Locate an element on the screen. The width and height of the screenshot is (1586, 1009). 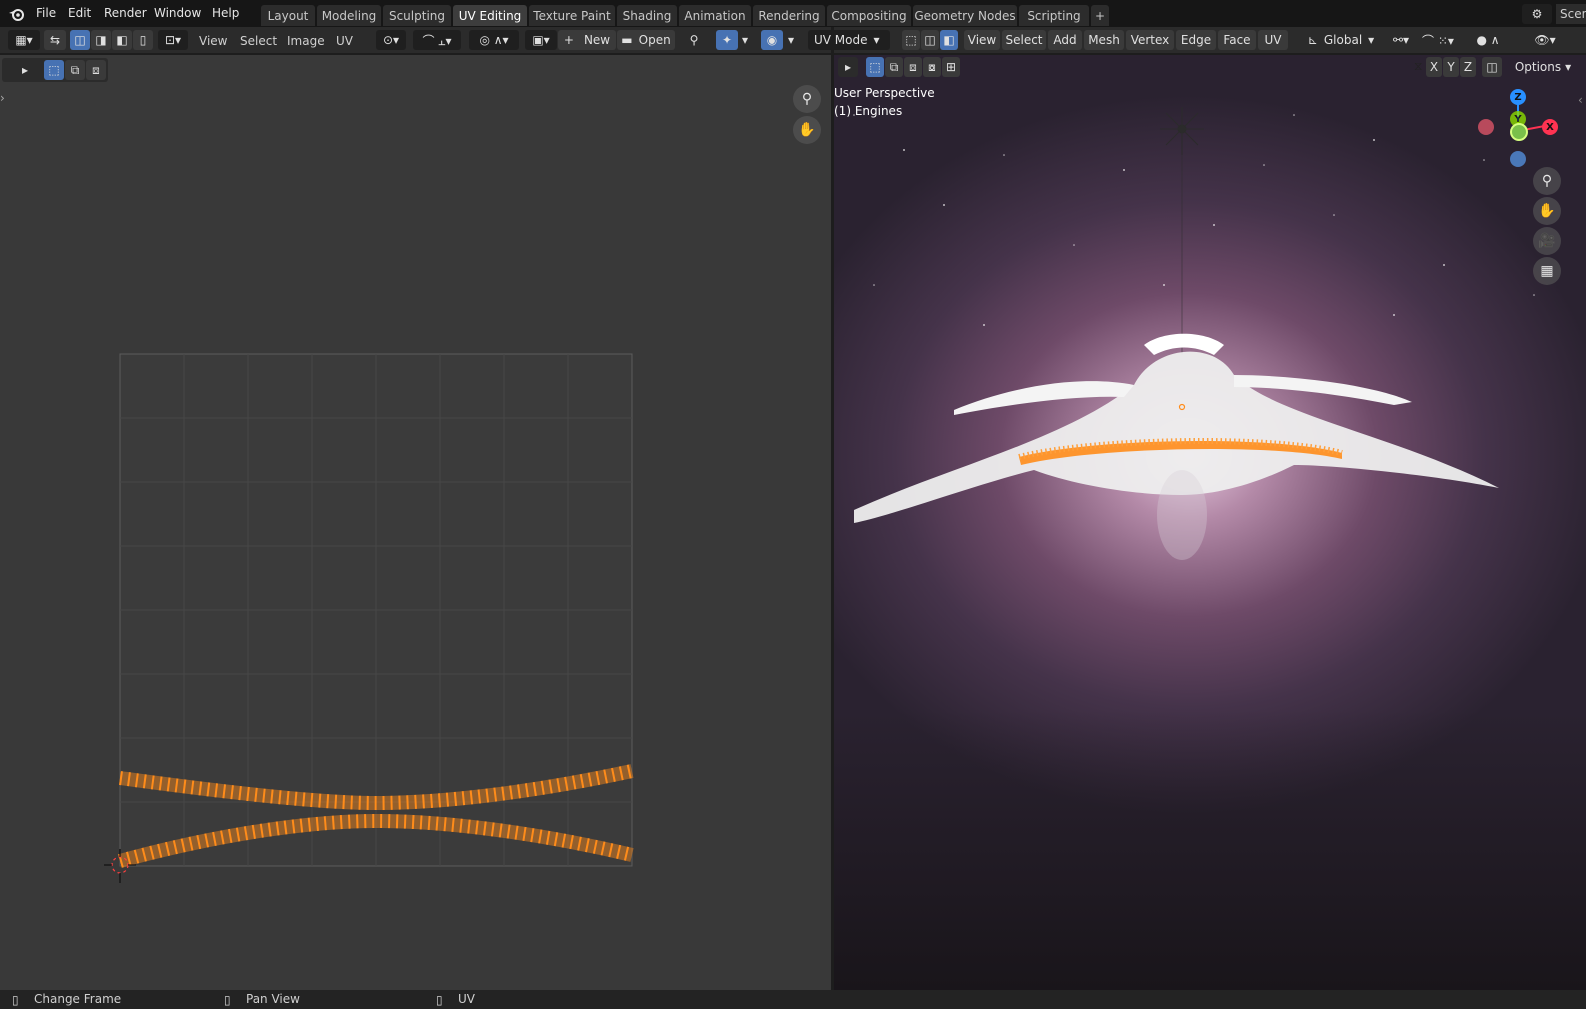
mirror-y-toggle: Y is located at coordinates (1451, 67).